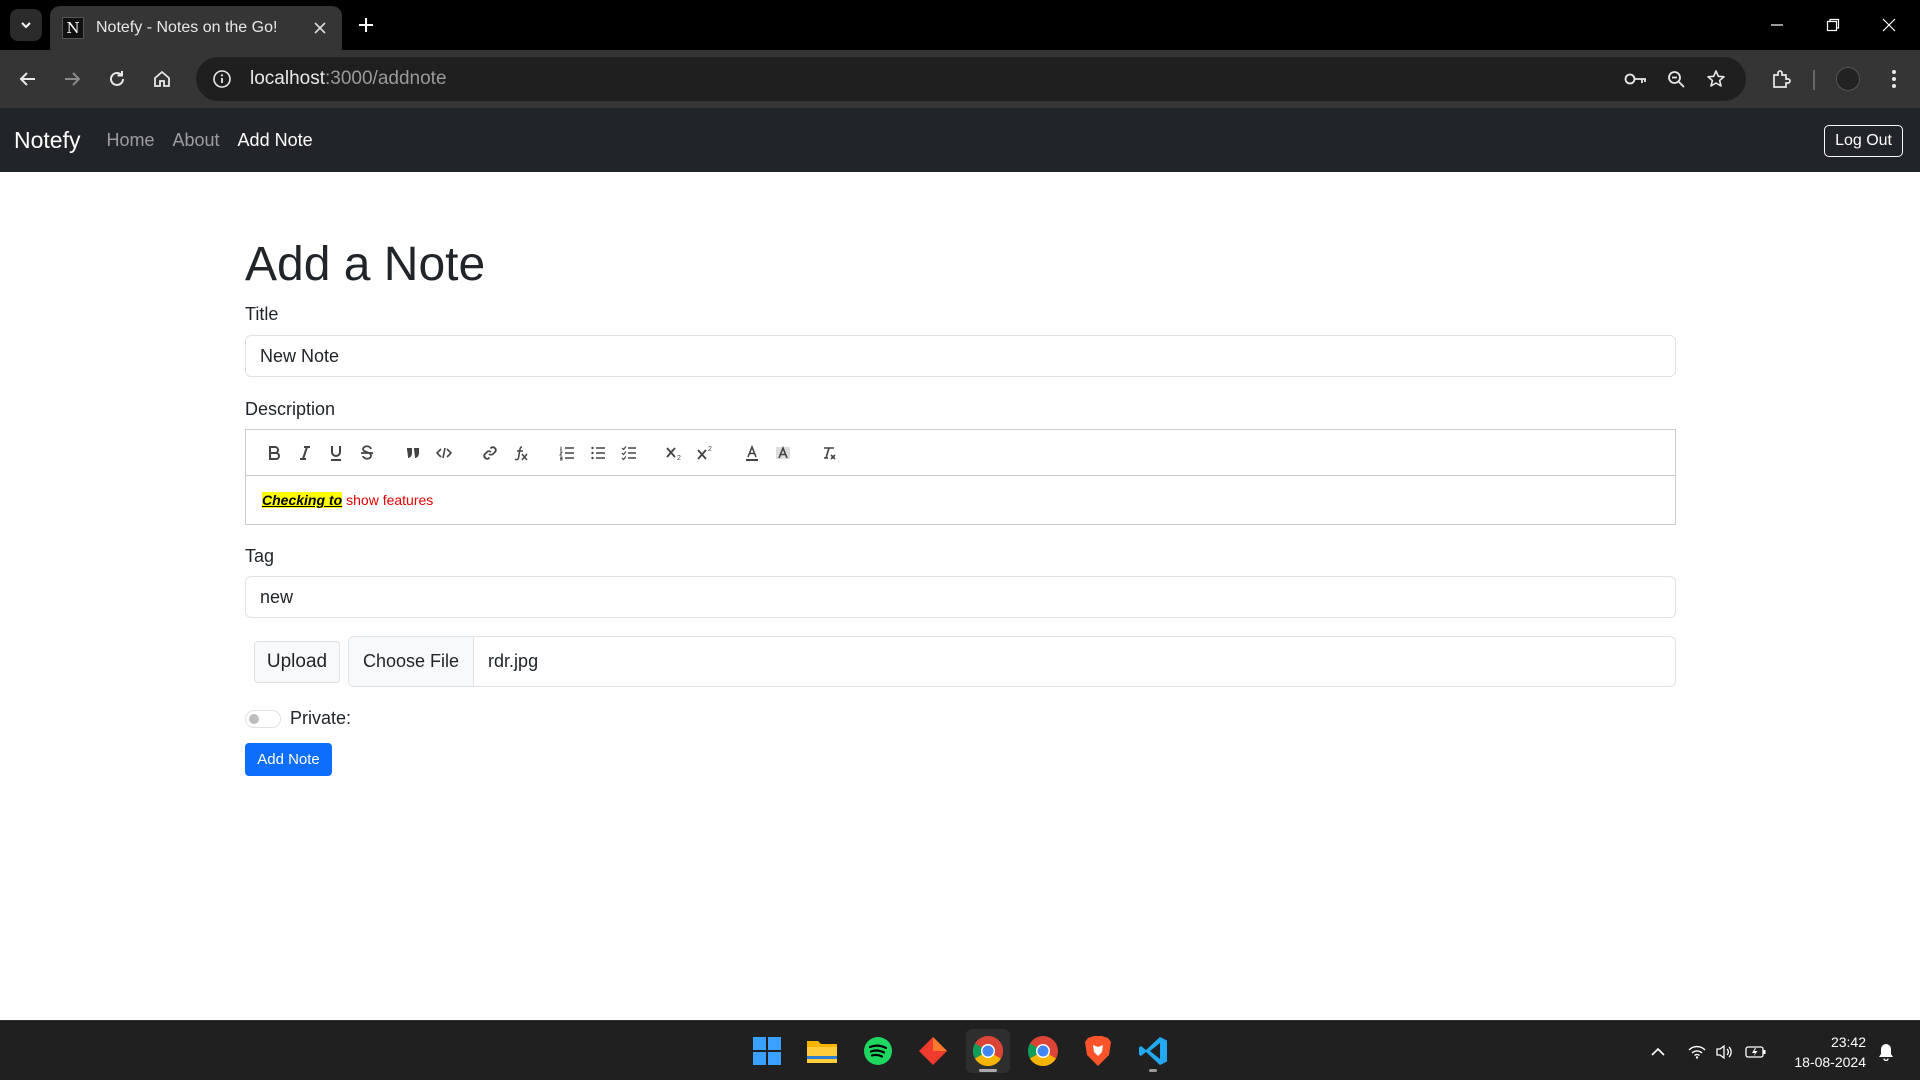  I want to click on bullet-list-button, so click(597, 453).